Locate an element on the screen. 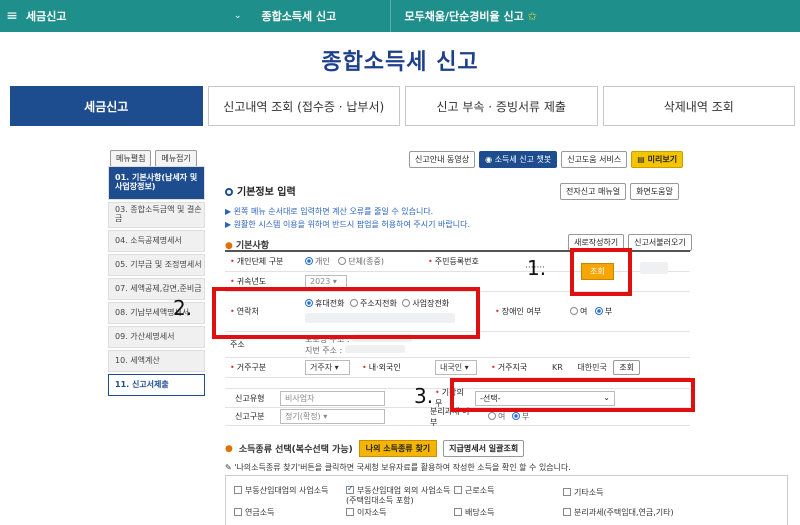 Image resolution: width=800 pixels, height=525 pixels. type-group-label: 단체(종중) is located at coordinates (366, 261).